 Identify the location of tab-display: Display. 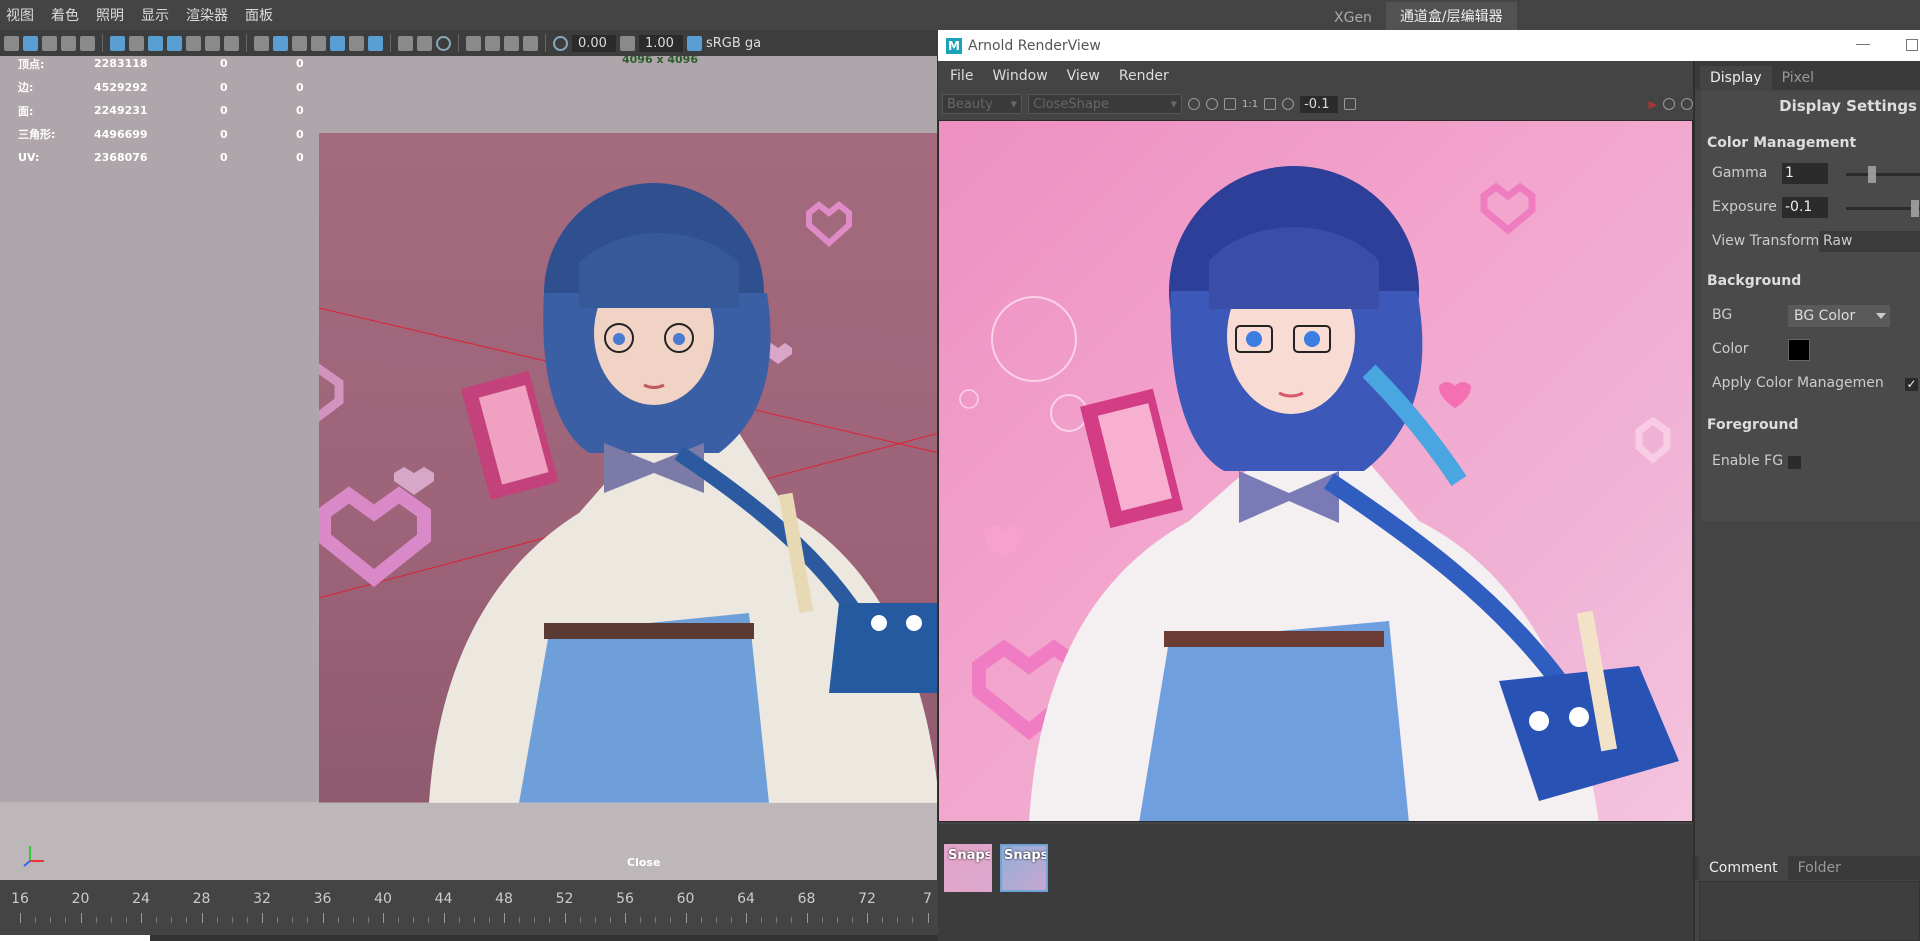
(1736, 78).